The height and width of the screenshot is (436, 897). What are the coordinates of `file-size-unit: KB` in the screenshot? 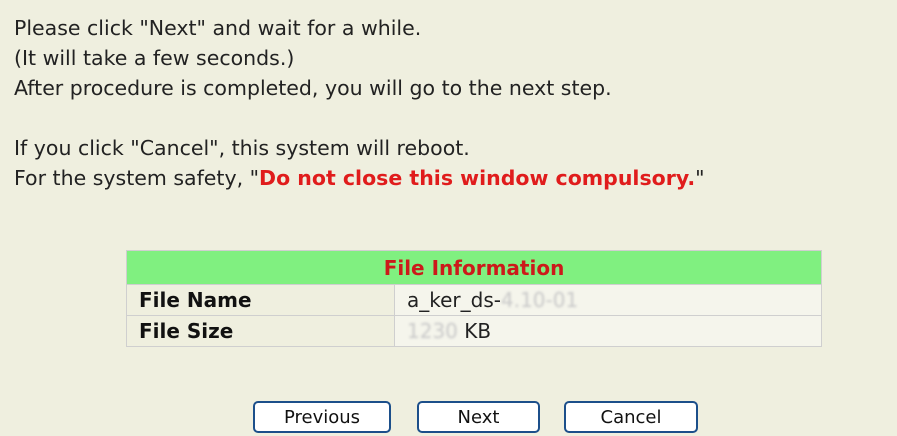 It's located at (474, 331).